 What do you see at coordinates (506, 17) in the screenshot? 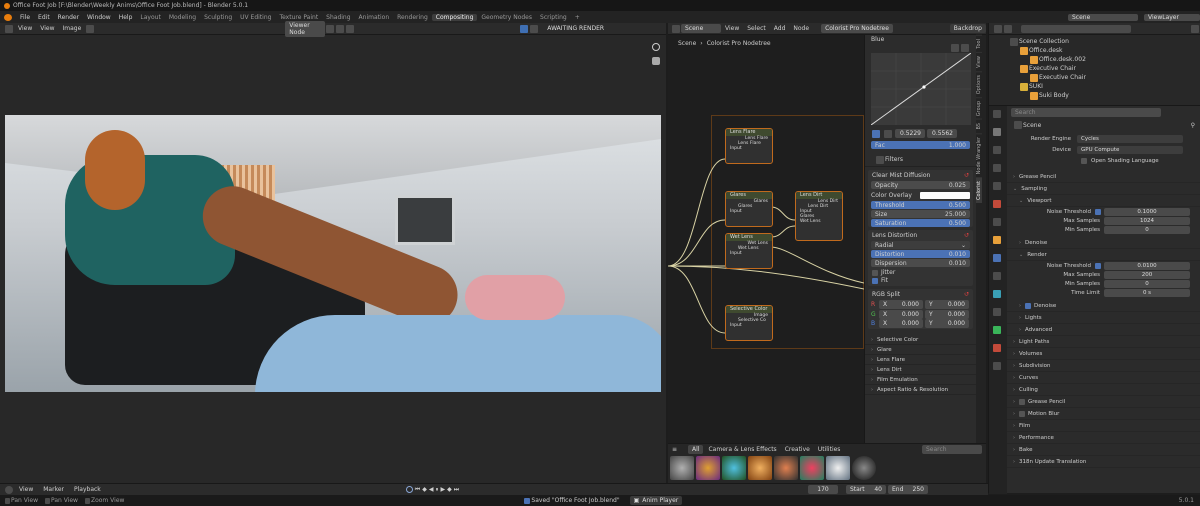
I see `tab-geometry-nodes: Geometry Nodes` at bounding box center [506, 17].